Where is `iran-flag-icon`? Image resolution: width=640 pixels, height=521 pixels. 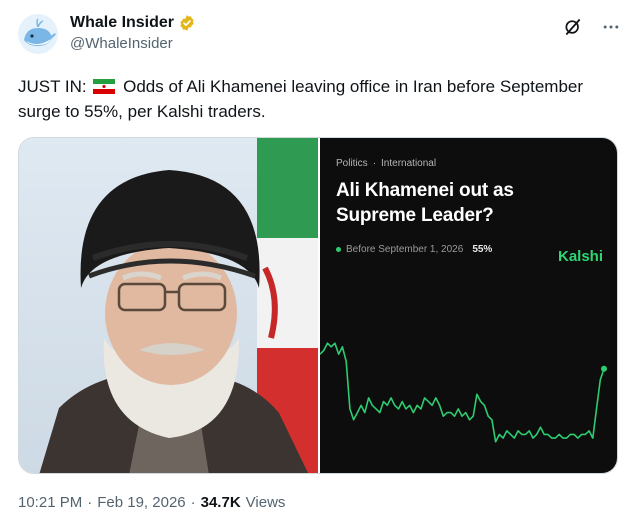 iran-flag-icon is located at coordinates (104, 85).